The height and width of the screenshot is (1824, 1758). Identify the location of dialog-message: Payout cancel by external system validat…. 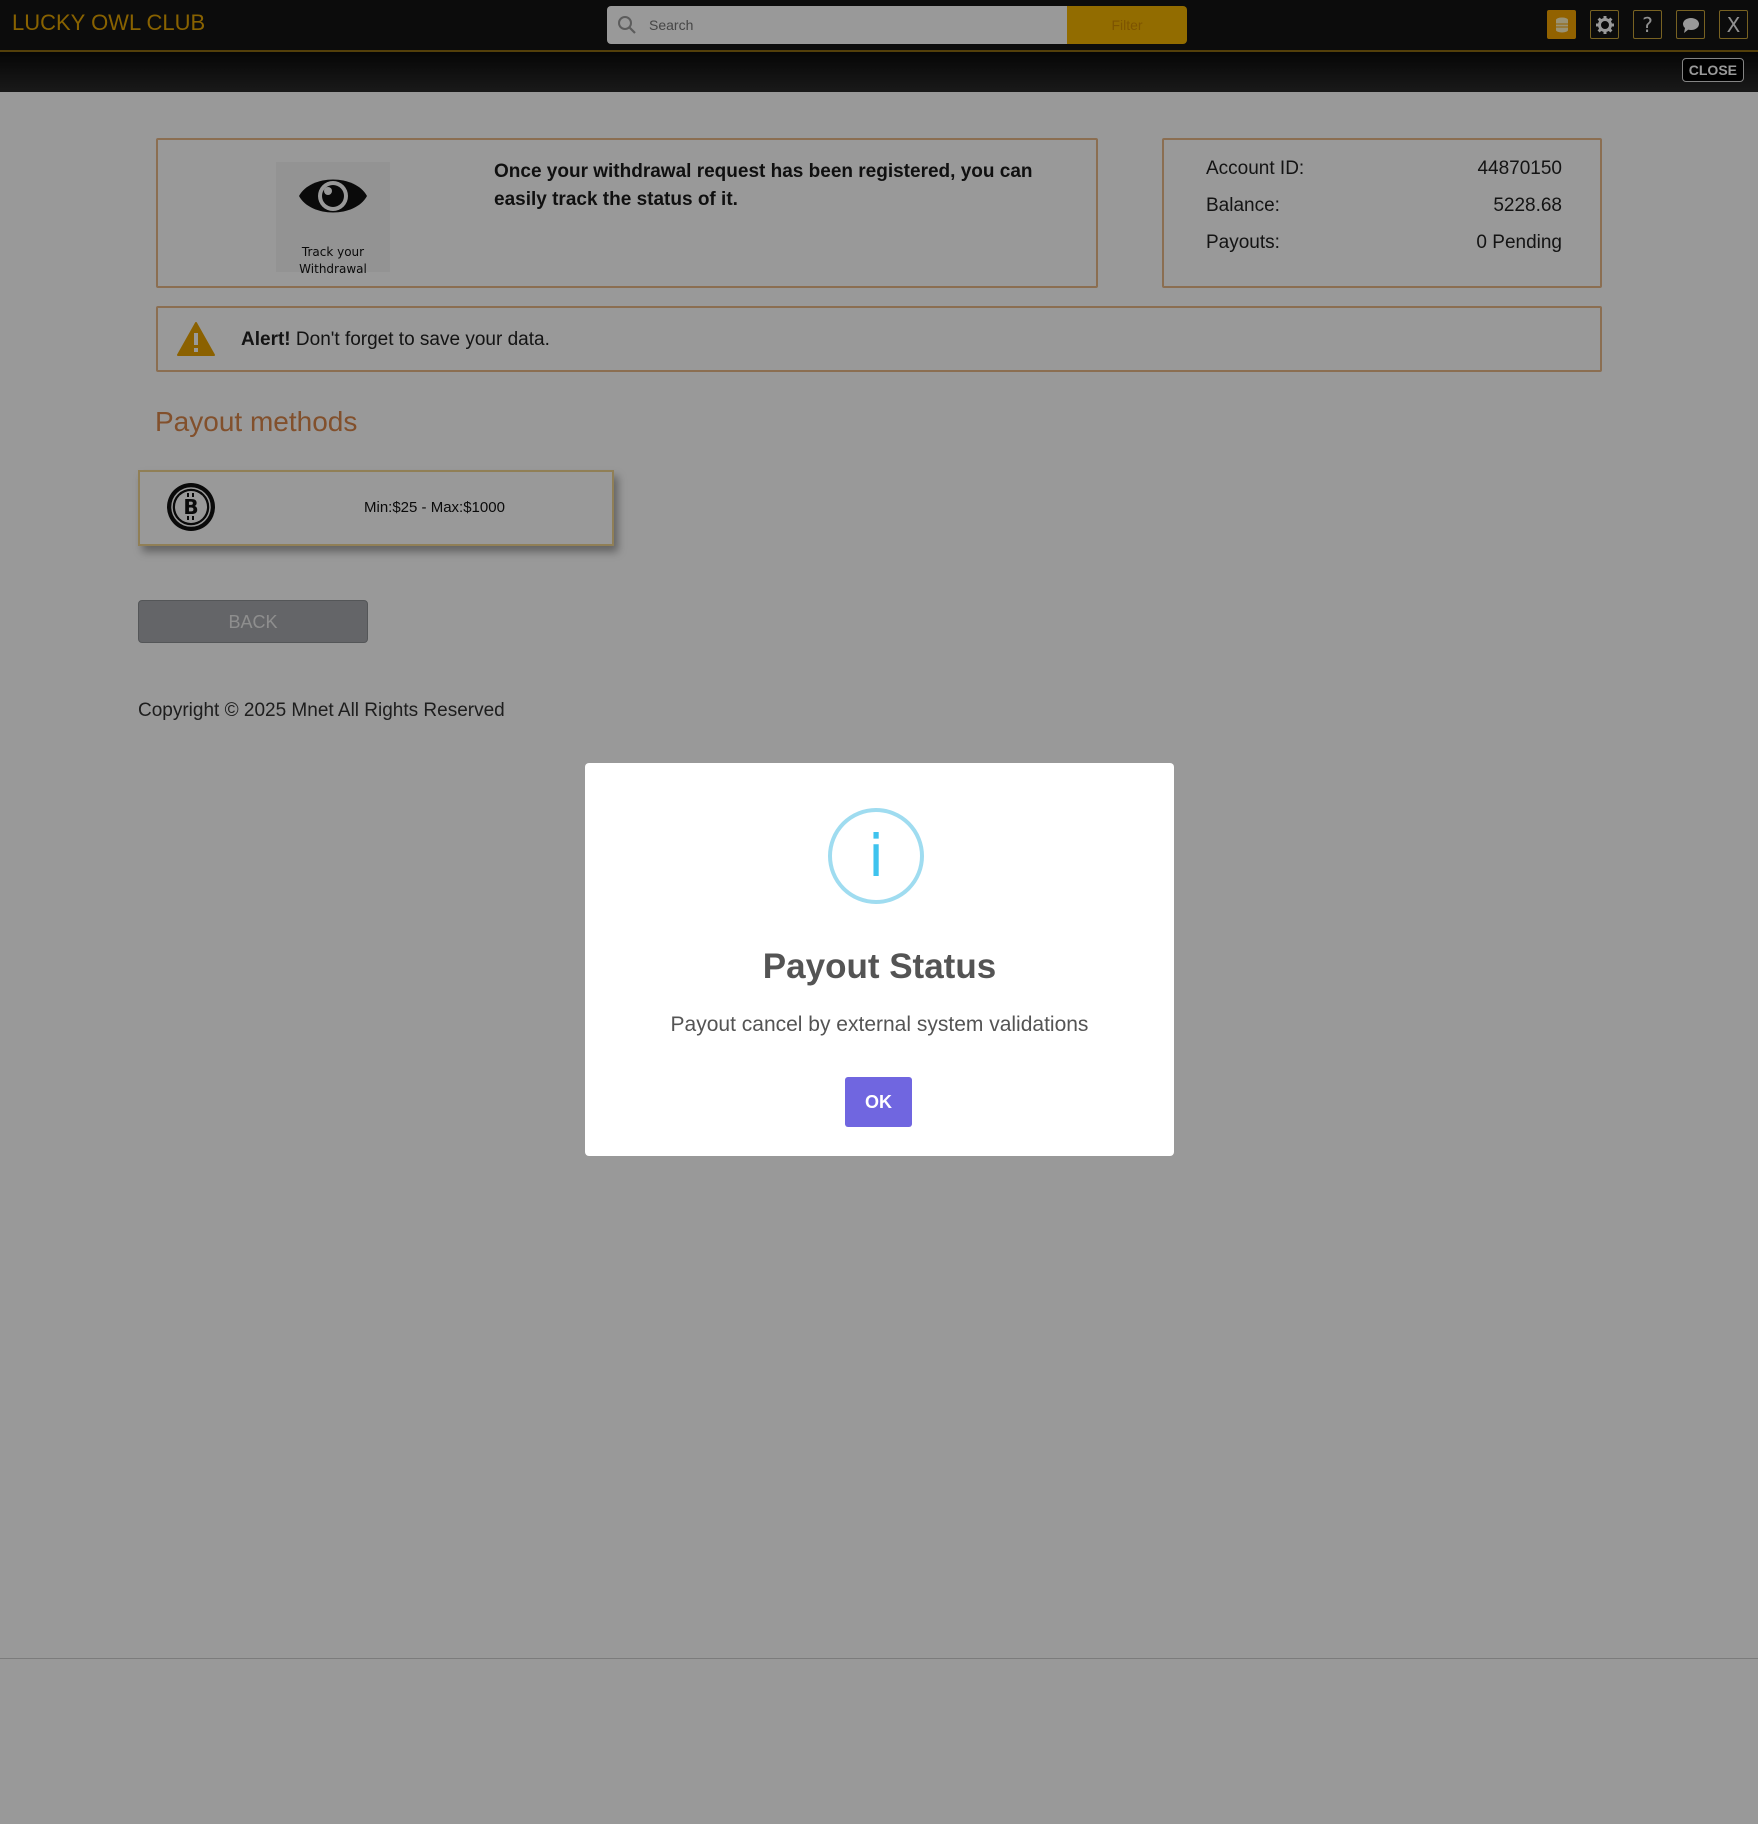
(879, 1024).